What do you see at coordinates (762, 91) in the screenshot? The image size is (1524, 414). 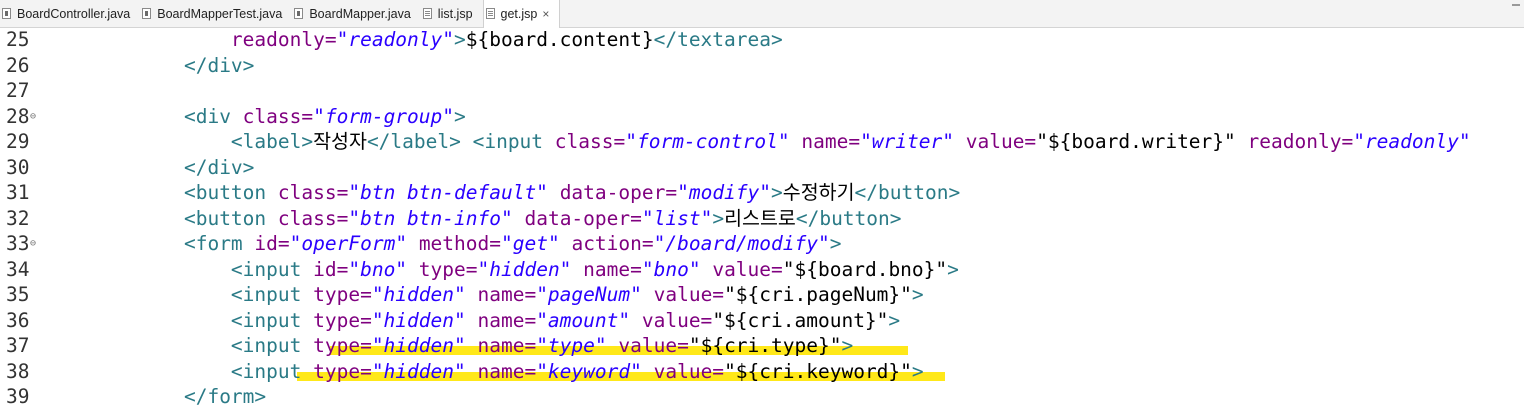 I see `code-line-27: 27` at bounding box center [762, 91].